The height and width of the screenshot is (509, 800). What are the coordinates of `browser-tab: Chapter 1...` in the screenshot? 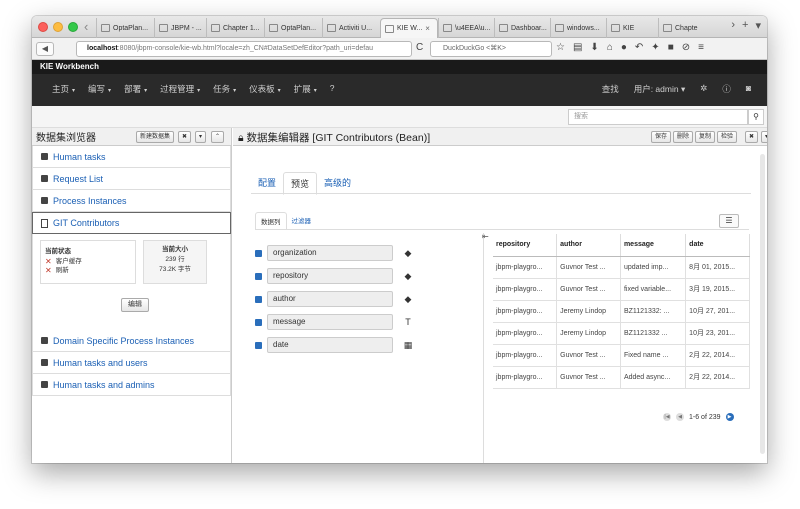 It's located at (235, 28).